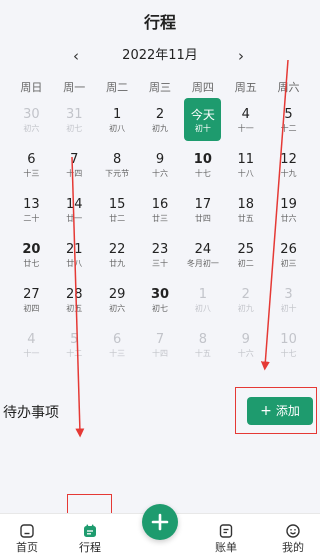 This screenshot has height=560, width=320. I want to click on add-todo-button: + 添加, so click(280, 411).